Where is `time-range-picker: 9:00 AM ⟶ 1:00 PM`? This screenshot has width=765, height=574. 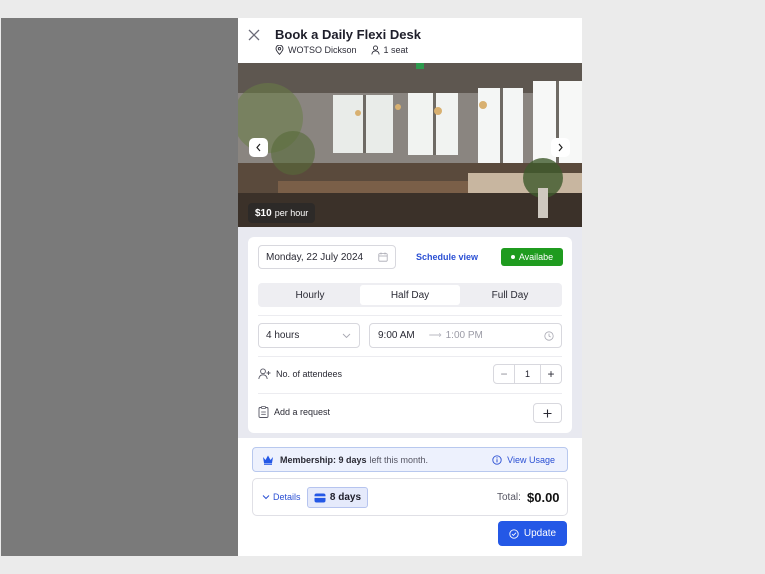 time-range-picker: 9:00 AM ⟶ 1:00 PM is located at coordinates (465, 335).